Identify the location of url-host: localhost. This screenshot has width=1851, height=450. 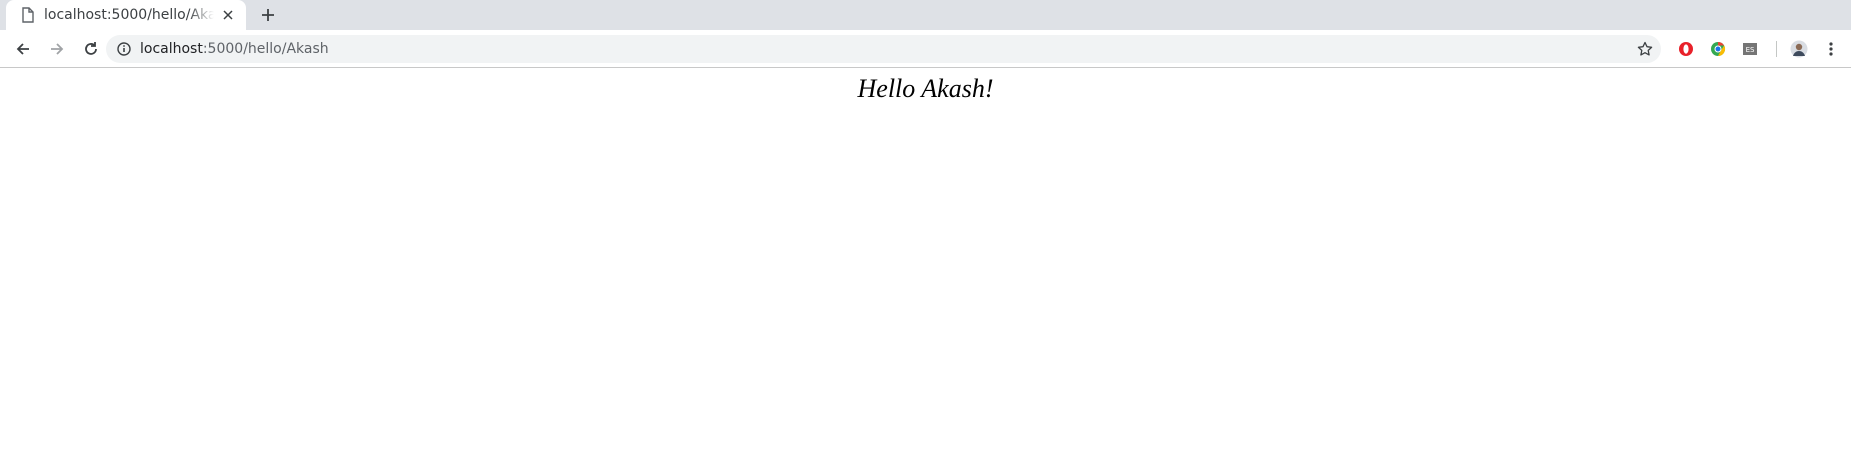
(171, 49).